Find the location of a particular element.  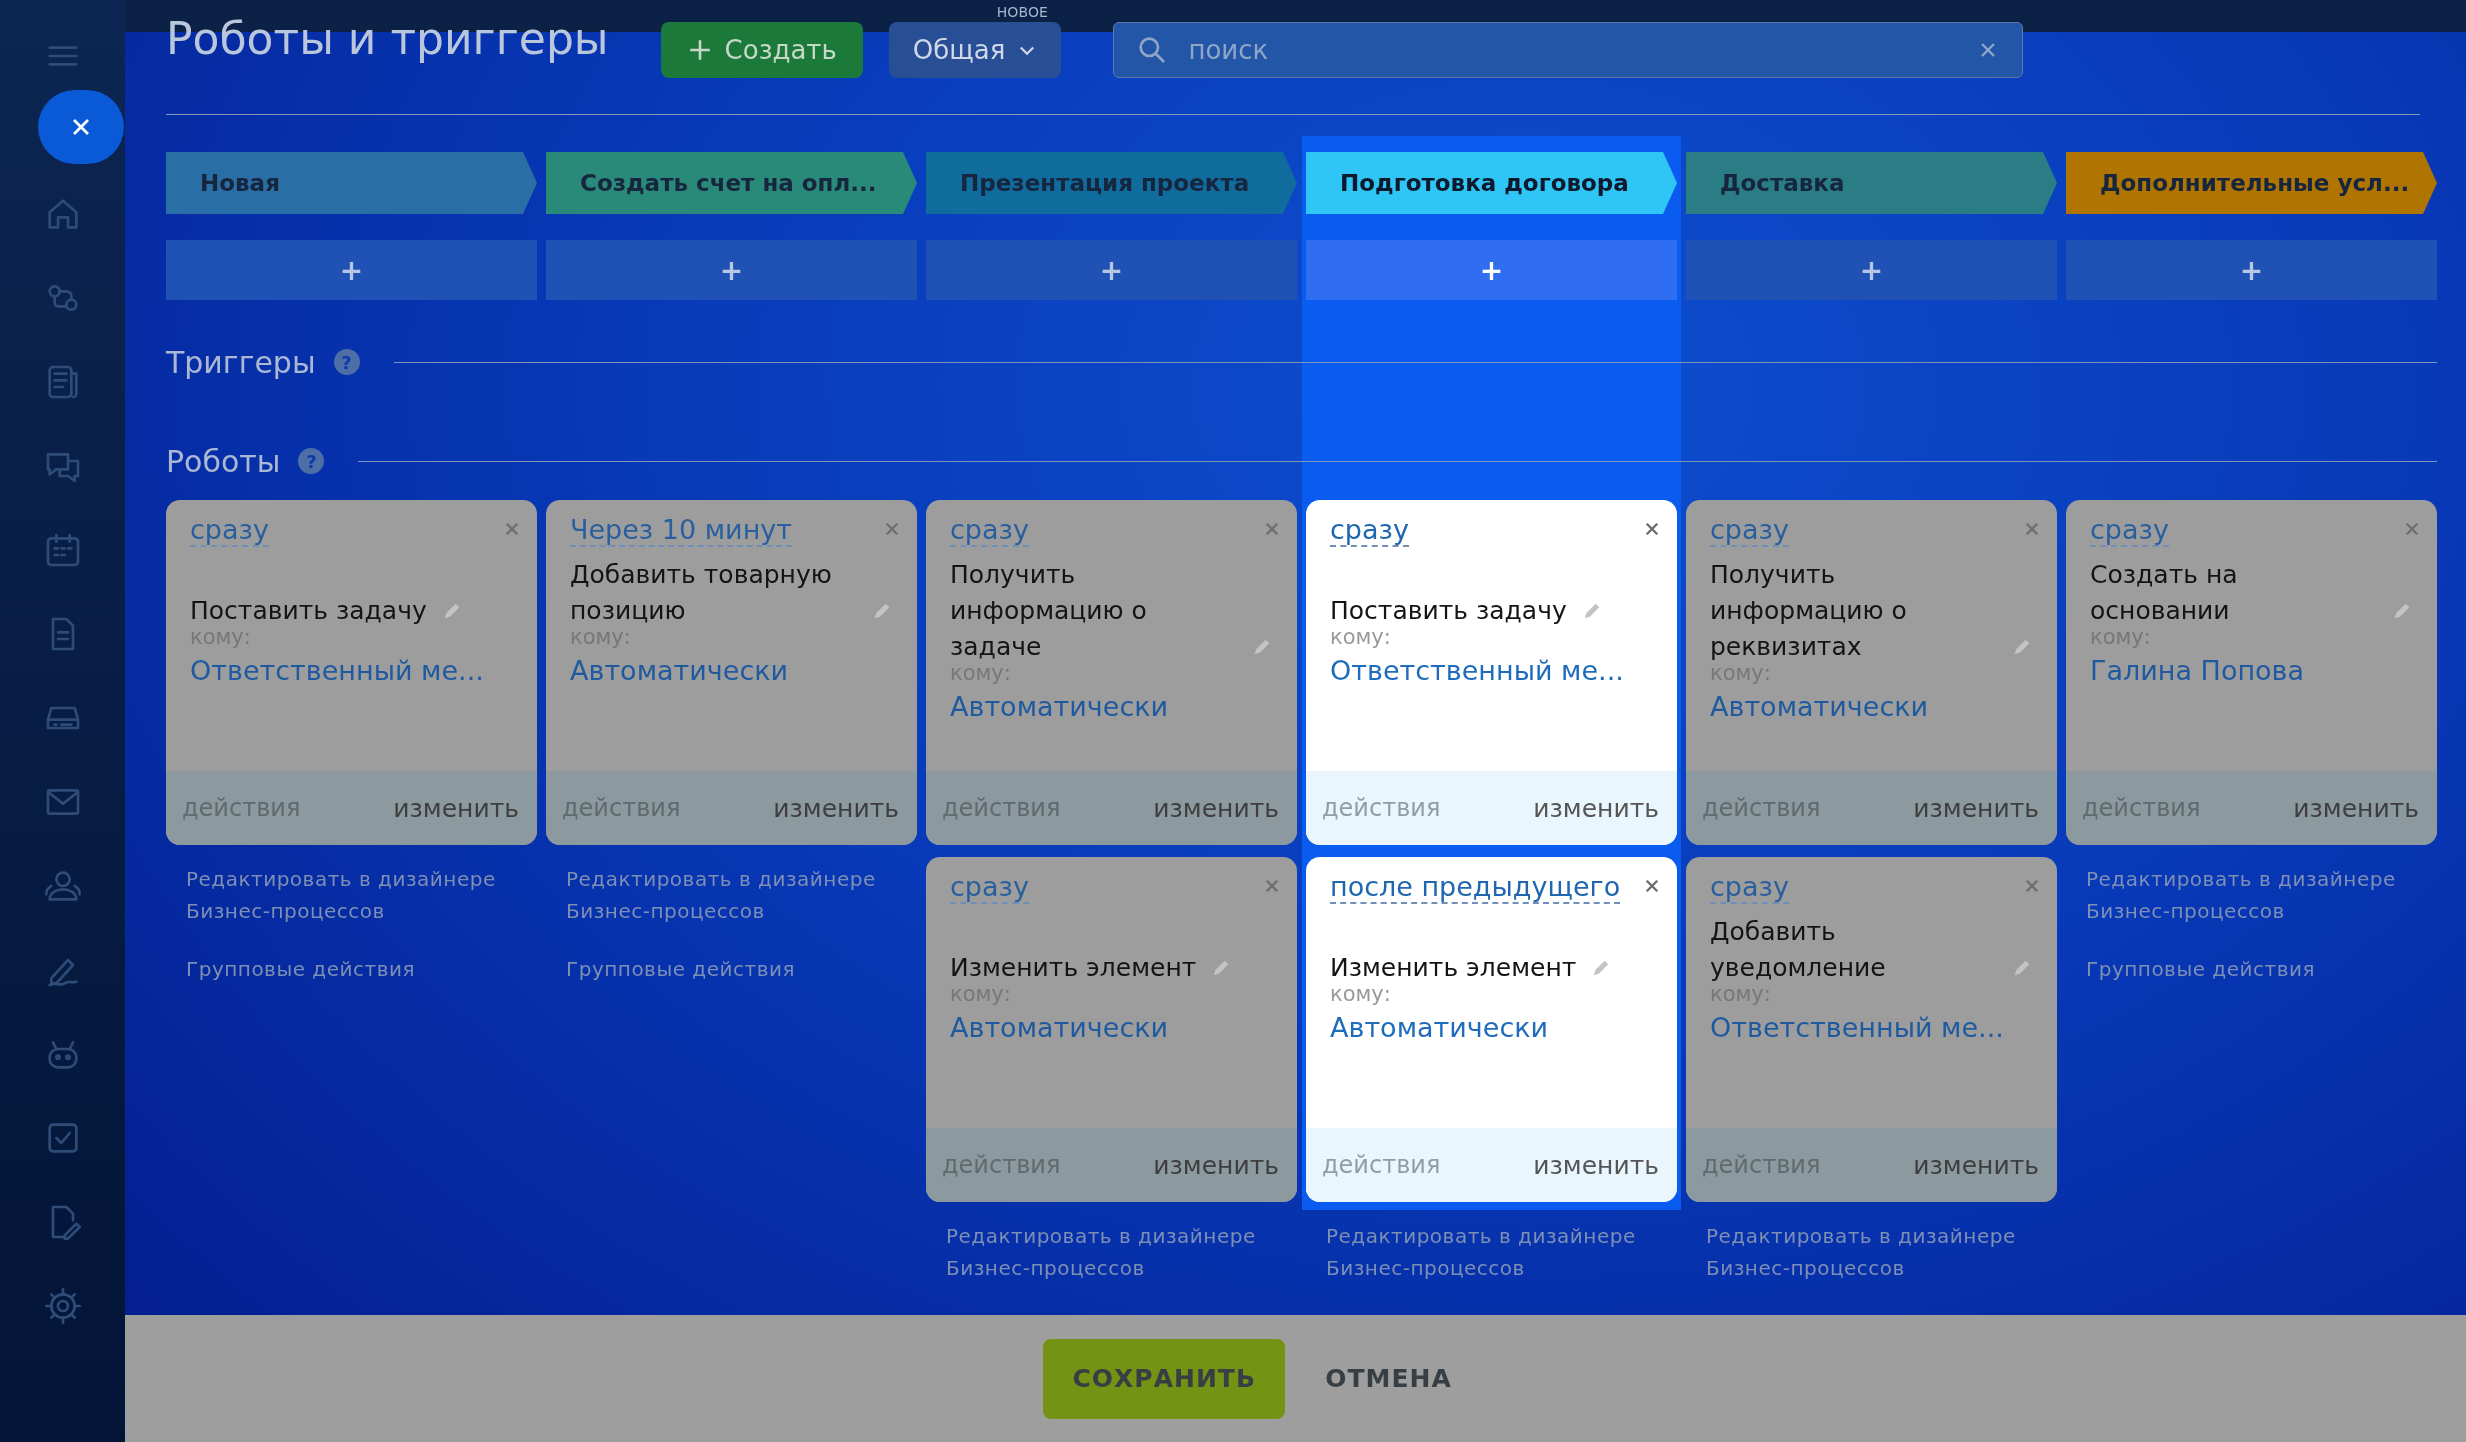

stage-tab: Подготовка договора is located at coordinates (1491, 183).